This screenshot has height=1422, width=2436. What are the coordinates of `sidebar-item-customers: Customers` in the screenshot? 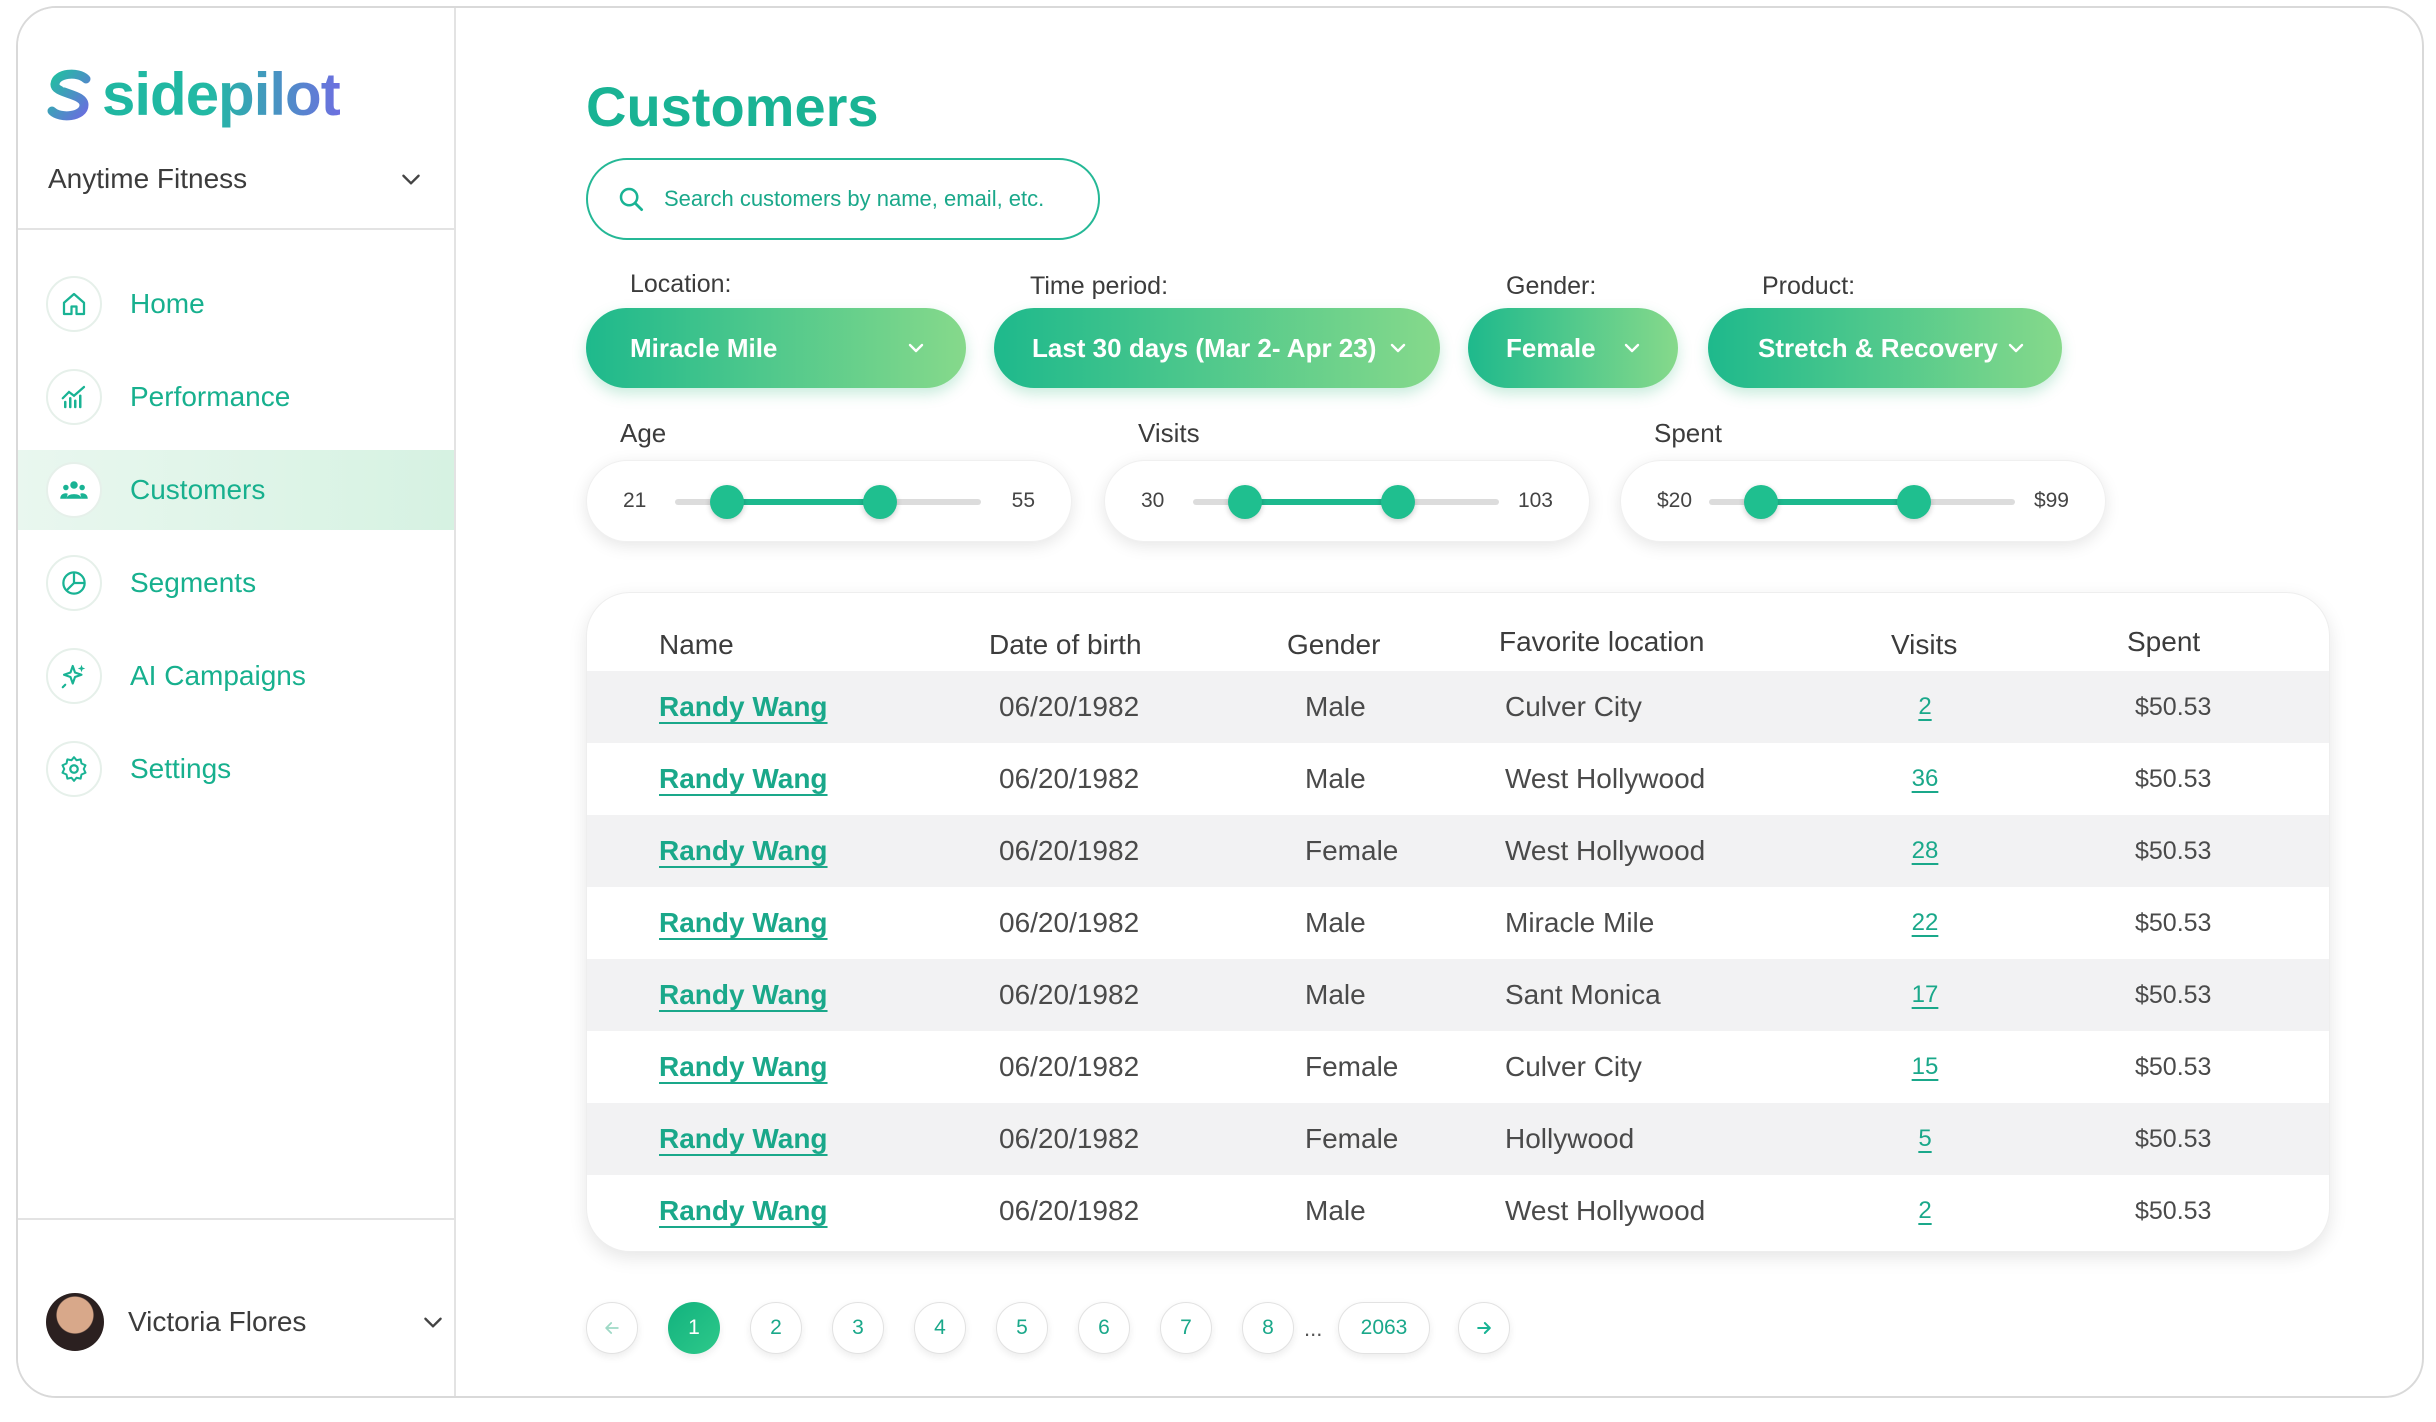 It's located at (236, 490).